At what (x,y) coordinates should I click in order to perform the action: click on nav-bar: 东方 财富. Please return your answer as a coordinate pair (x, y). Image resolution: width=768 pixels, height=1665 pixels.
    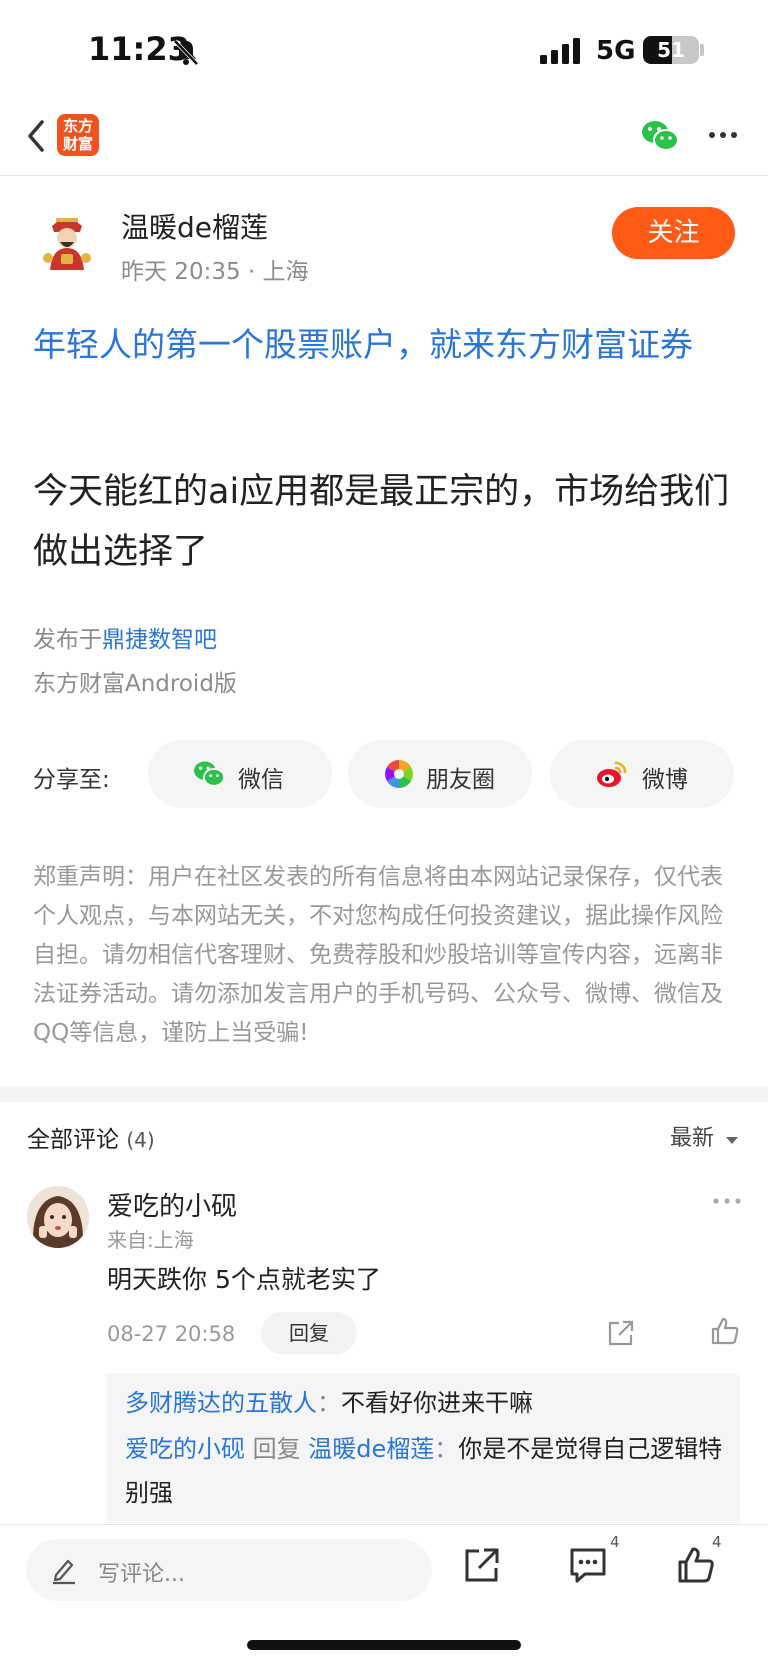
    Looking at the image, I should click on (384, 138).